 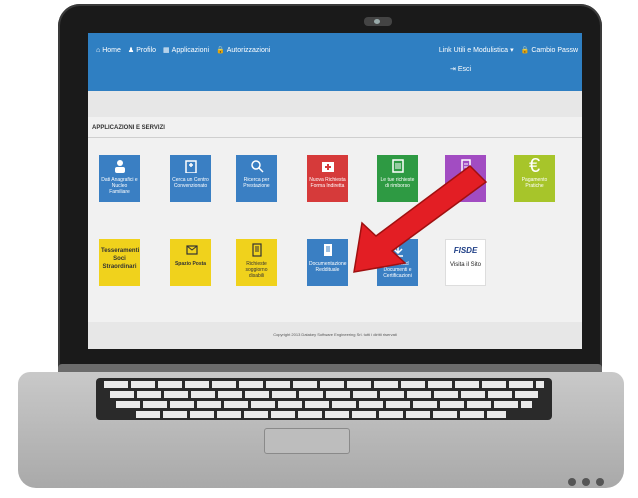 I want to click on status-lights, so click(x=586, y=482).